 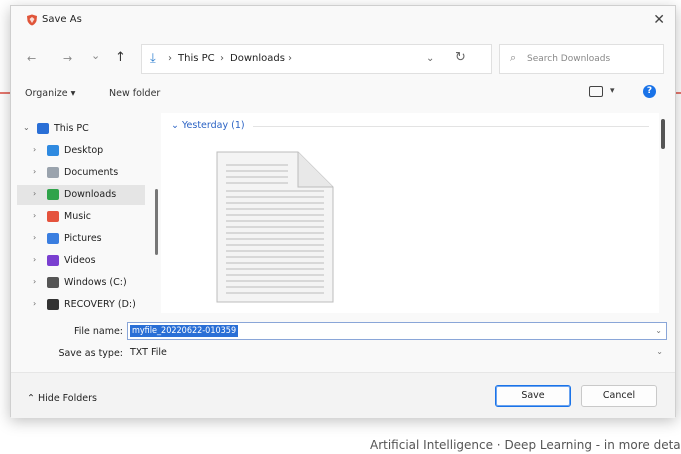 I want to click on videos-icon, so click(x=53, y=260).